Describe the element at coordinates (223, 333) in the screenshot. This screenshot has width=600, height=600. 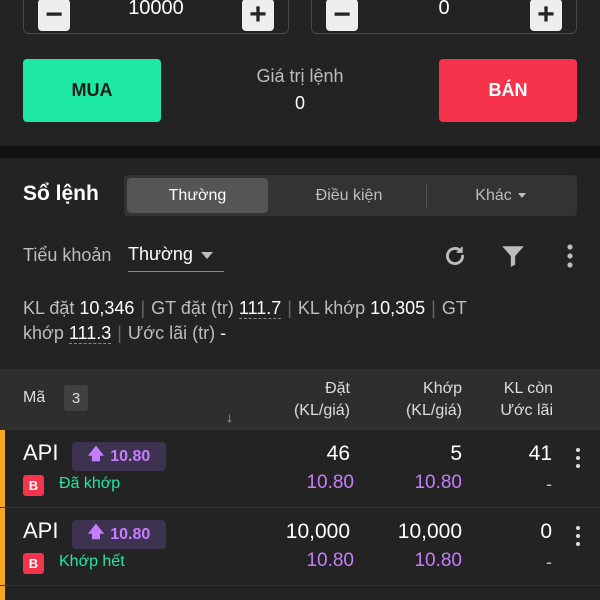
I see `uoc-lai-value: -` at that location.